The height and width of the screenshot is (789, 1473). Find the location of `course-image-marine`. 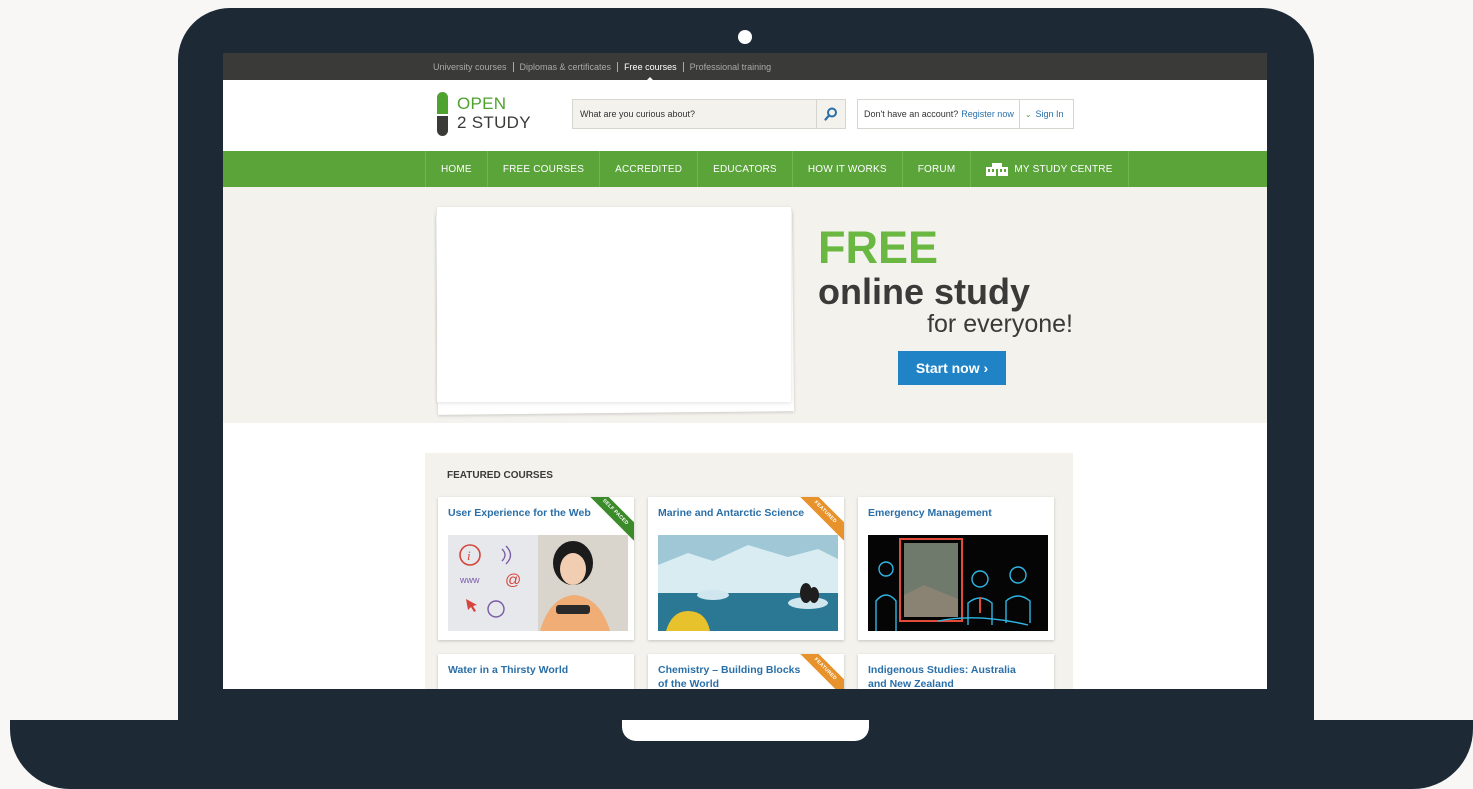

course-image-marine is located at coordinates (748, 583).